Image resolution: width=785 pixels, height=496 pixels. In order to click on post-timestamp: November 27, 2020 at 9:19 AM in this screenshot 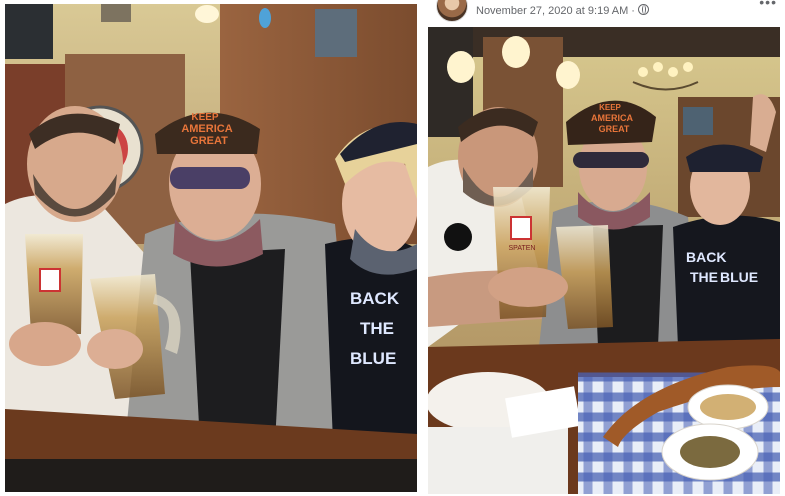, I will do `click(552, 11)`.